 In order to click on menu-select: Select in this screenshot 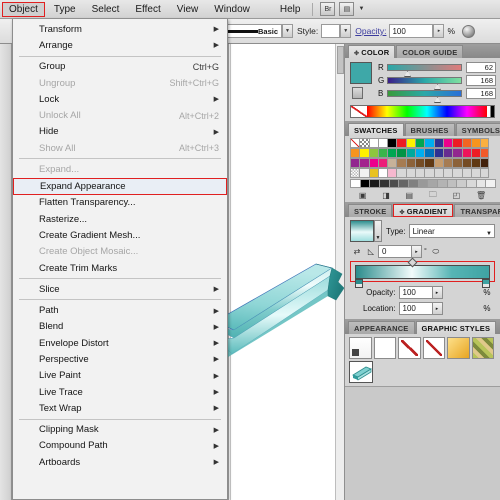, I will do `click(106, 9)`.